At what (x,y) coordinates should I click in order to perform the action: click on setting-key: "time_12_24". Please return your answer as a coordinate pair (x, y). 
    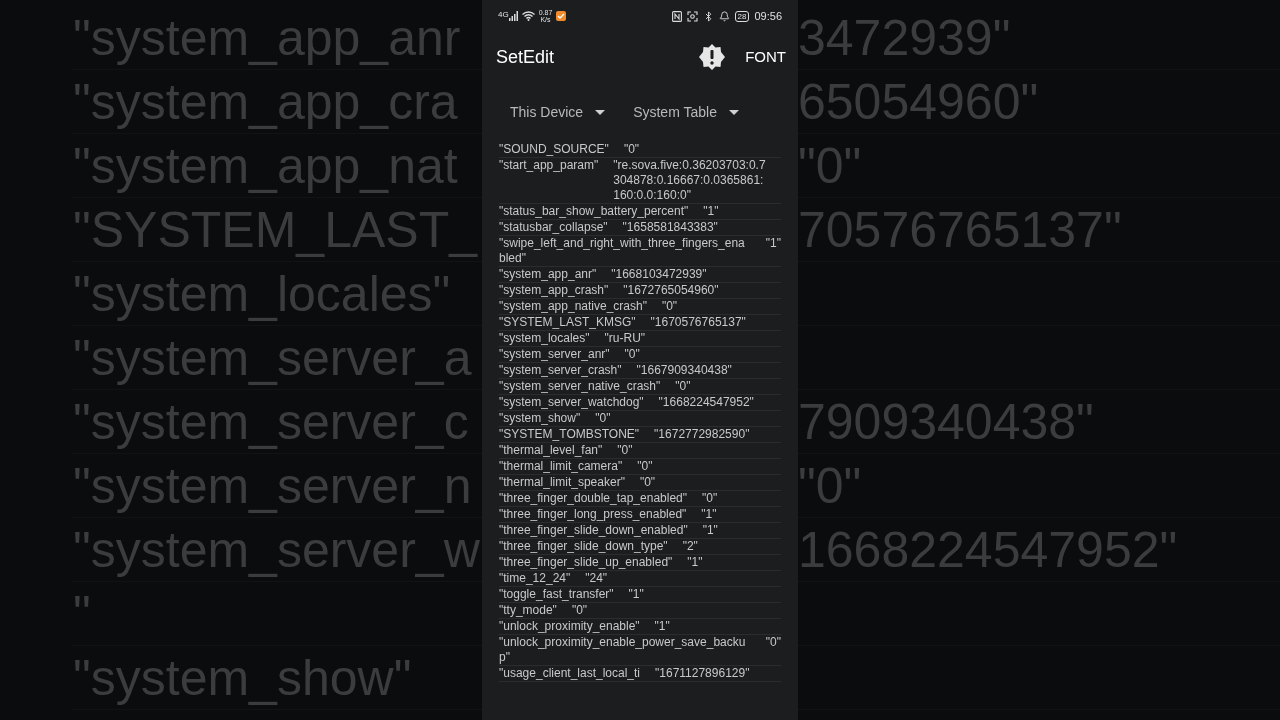
    Looking at the image, I should click on (535, 578).